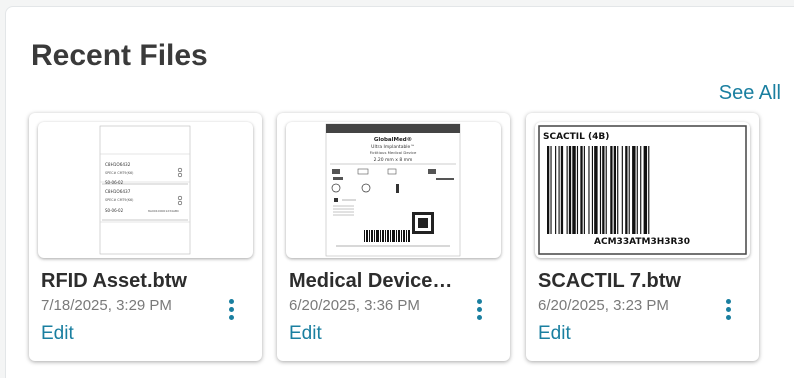  Describe the element at coordinates (118, 191) in the screenshot. I see `label-line: C8H1O6437` at that location.